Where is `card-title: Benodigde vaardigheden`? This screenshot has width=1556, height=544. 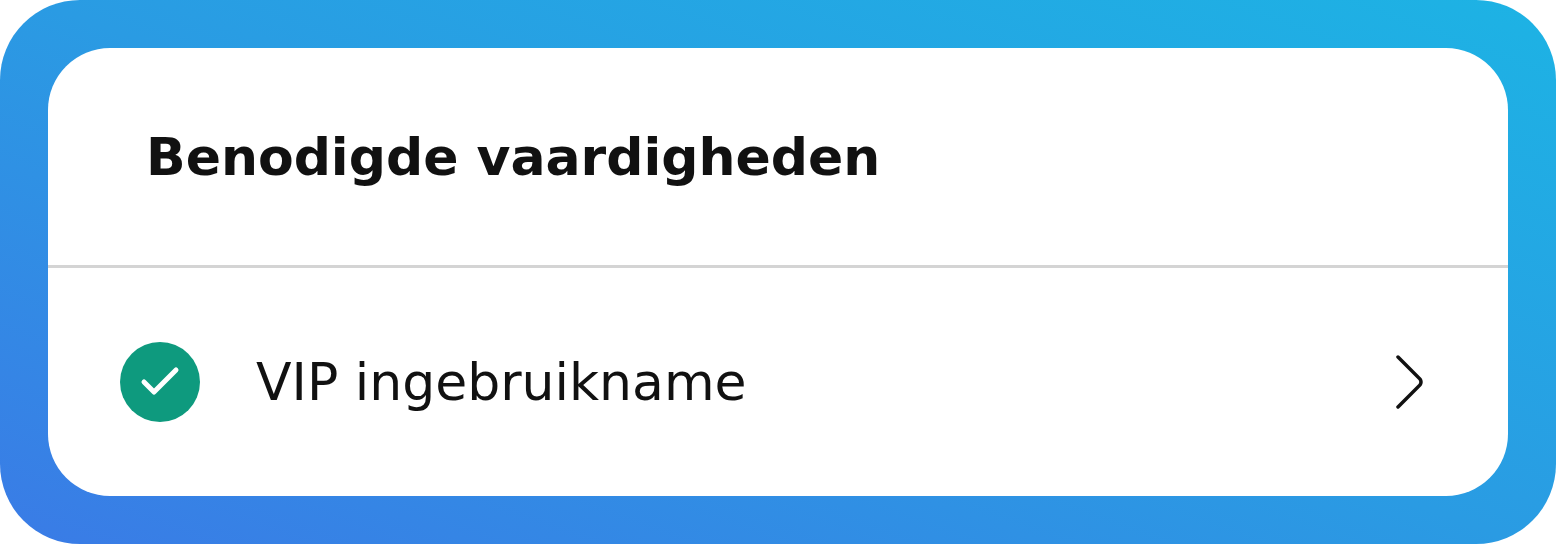 card-title: Benodigde vaardigheden is located at coordinates (513, 156).